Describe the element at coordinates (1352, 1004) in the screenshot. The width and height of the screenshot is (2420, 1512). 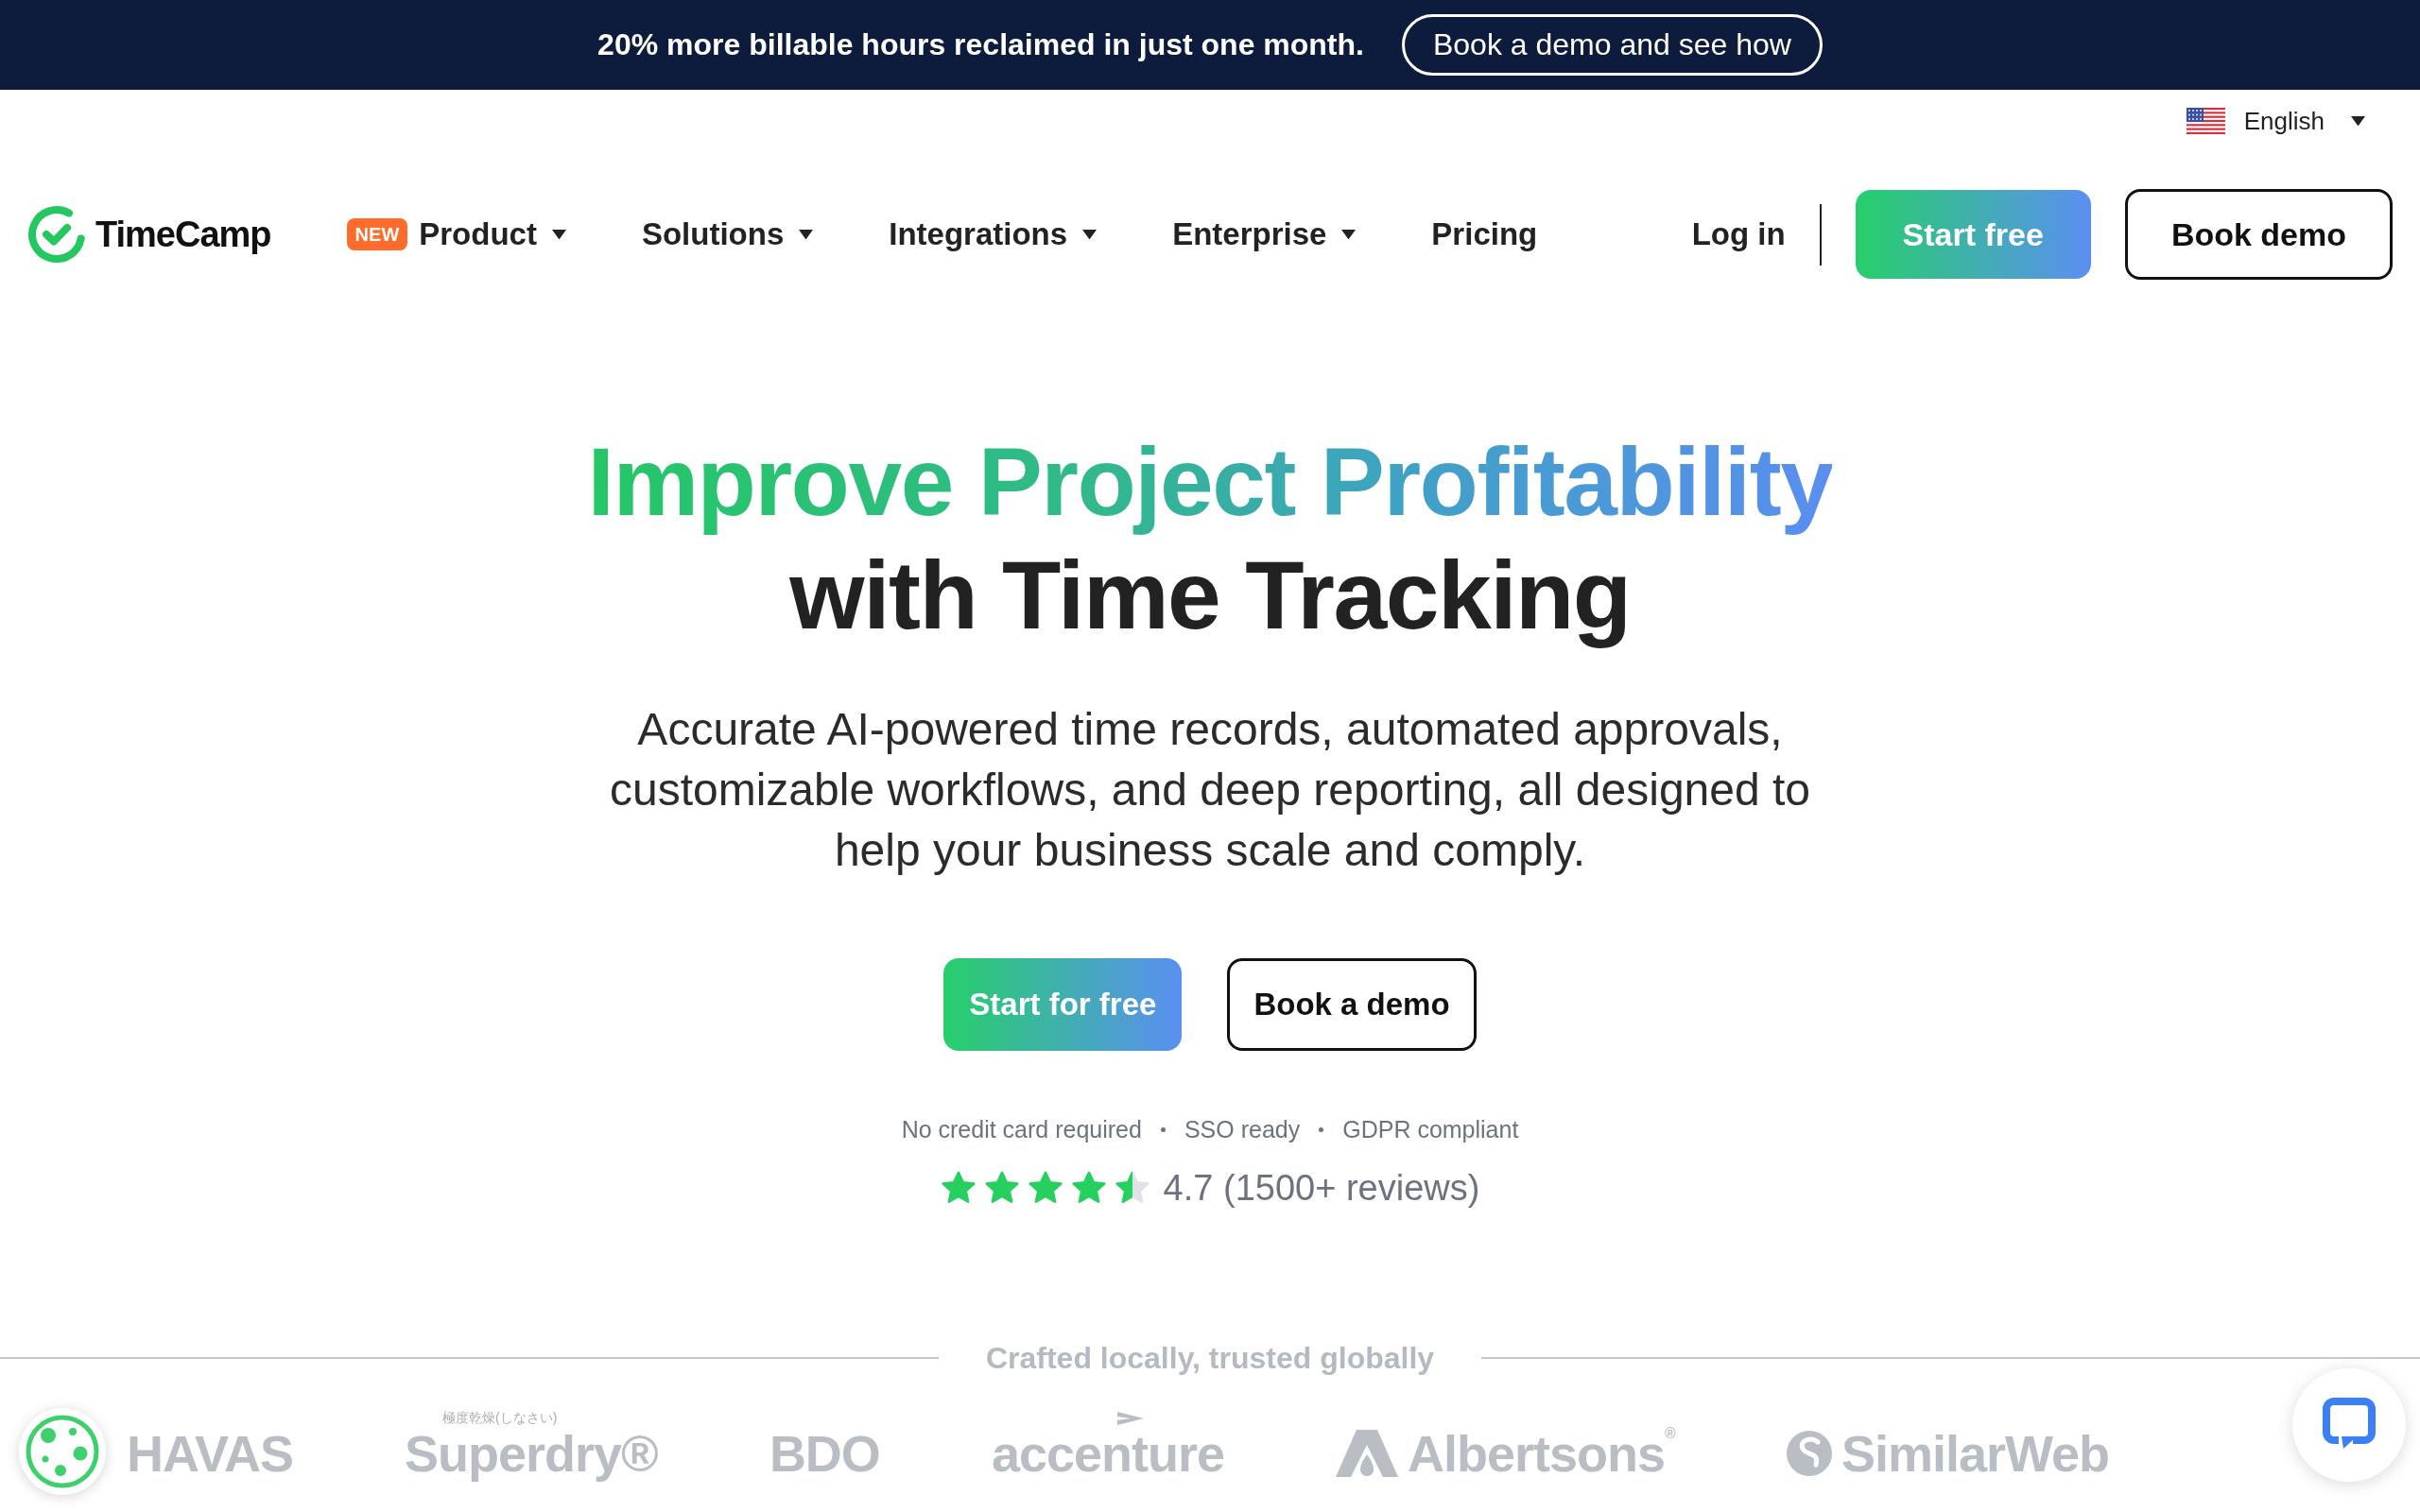
I see `book-a-demo-button: Book a demo` at that location.